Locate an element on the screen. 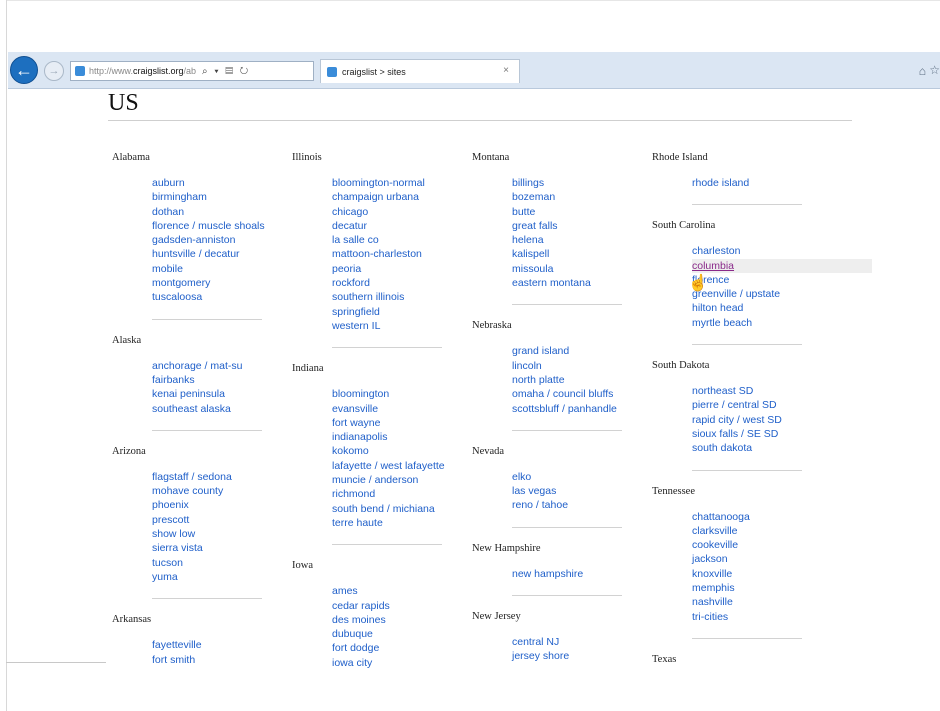 Image resolution: width=940 pixels, height=711 pixels. city-link: elko is located at coordinates (582, 477).